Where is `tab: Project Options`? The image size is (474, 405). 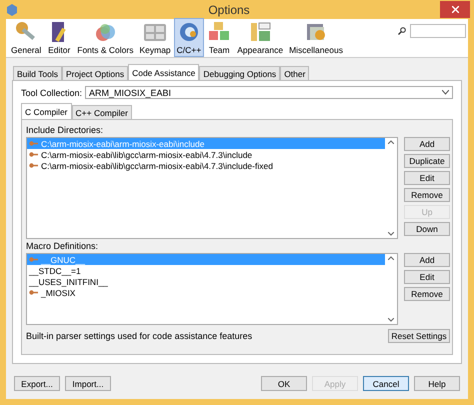 tab: Project Options is located at coordinates (95, 73).